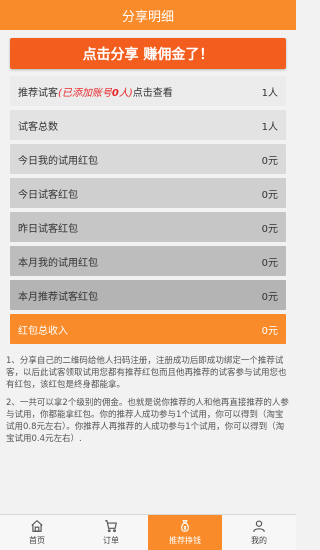 Image resolution: width=320 pixels, height=550 pixels. I want to click on share-button-label: 点击分享 赚佣金了！, so click(148, 54).